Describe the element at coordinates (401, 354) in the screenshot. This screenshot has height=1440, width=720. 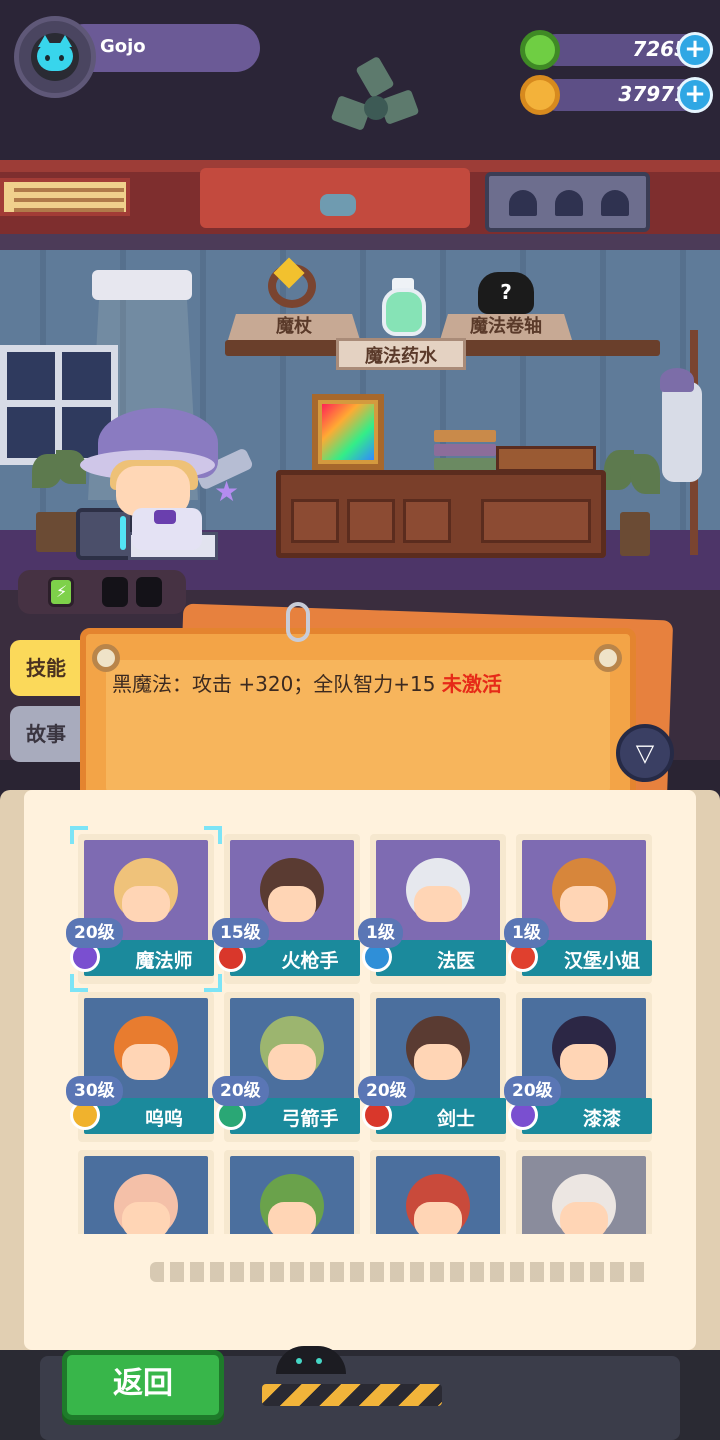
I see `potion-label: 魔法药水` at that location.